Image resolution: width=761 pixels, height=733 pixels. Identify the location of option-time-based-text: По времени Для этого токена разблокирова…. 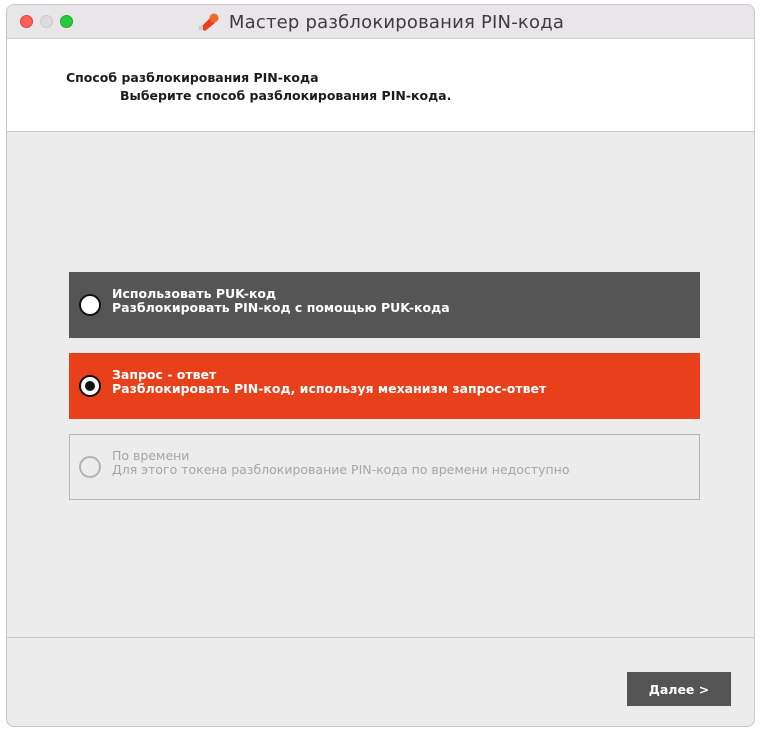
(340, 463).